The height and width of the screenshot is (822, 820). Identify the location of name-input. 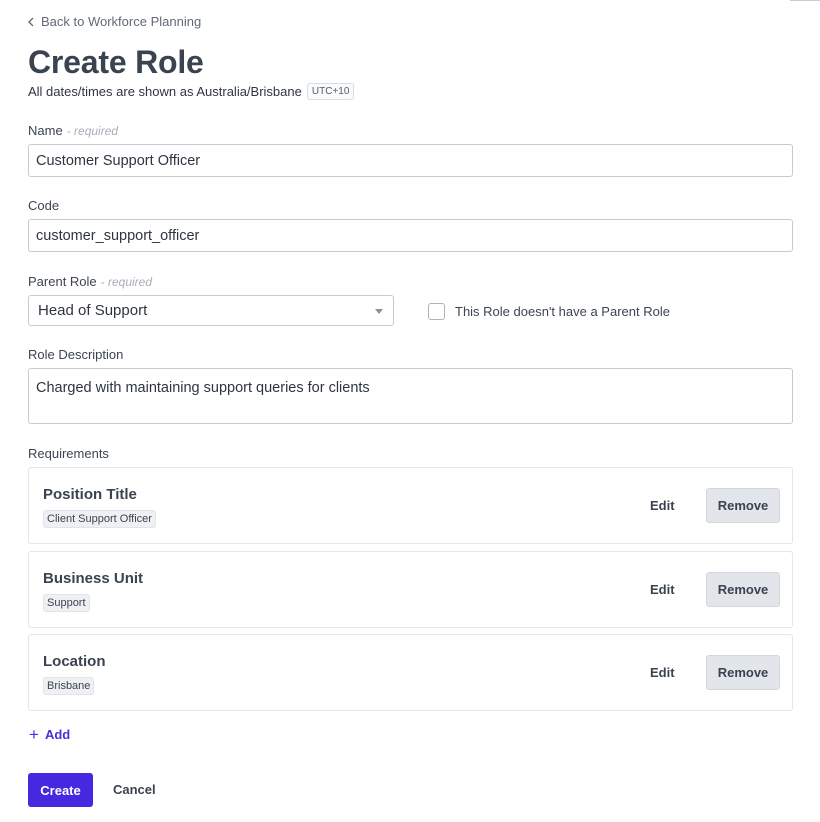
(410, 160).